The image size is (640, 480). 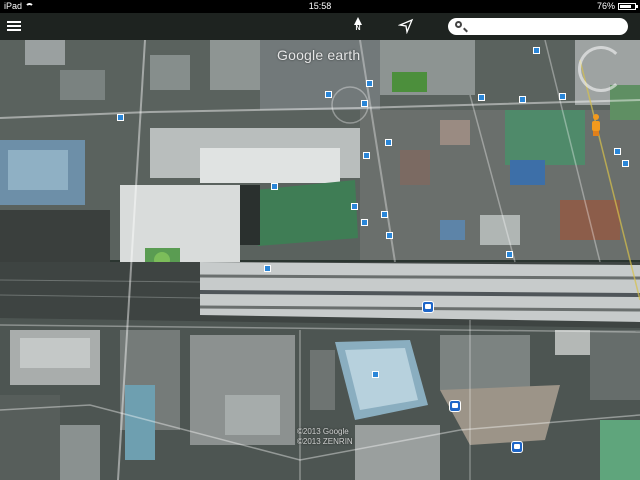 I want to click on clock: 15:58, so click(x=320, y=6).